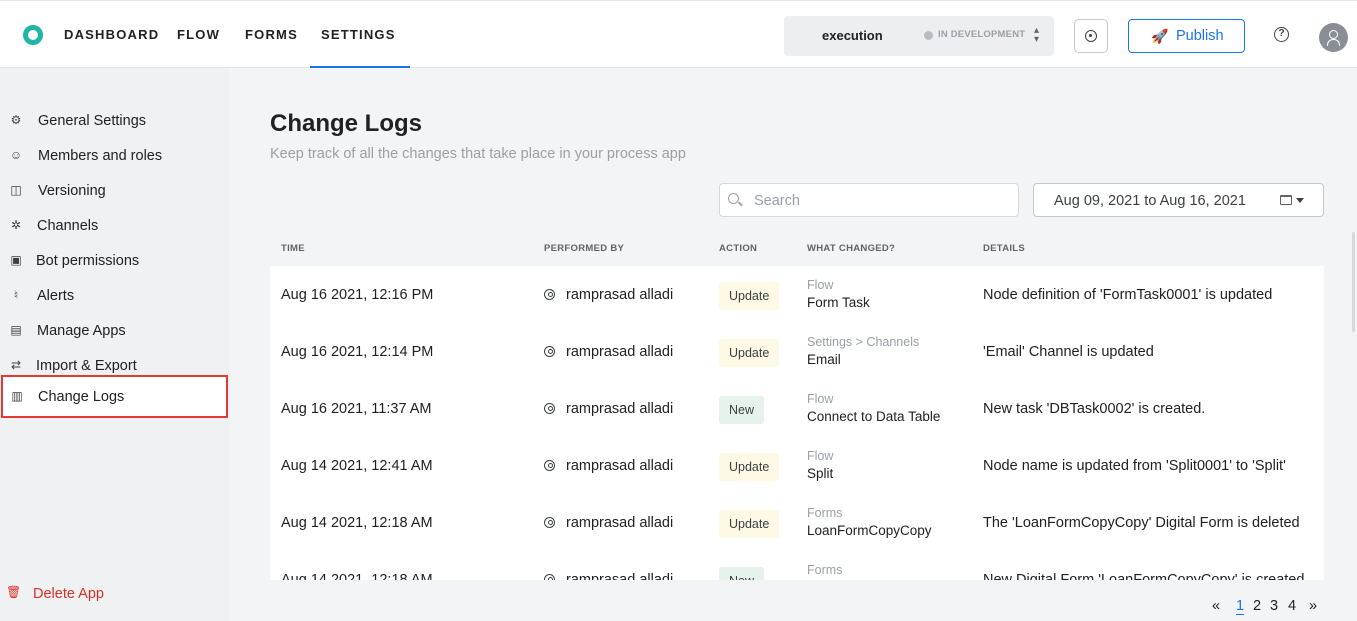  What do you see at coordinates (1281, 34) in the screenshot?
I see `help-icon: ?` at bounding box center [1281, 34].